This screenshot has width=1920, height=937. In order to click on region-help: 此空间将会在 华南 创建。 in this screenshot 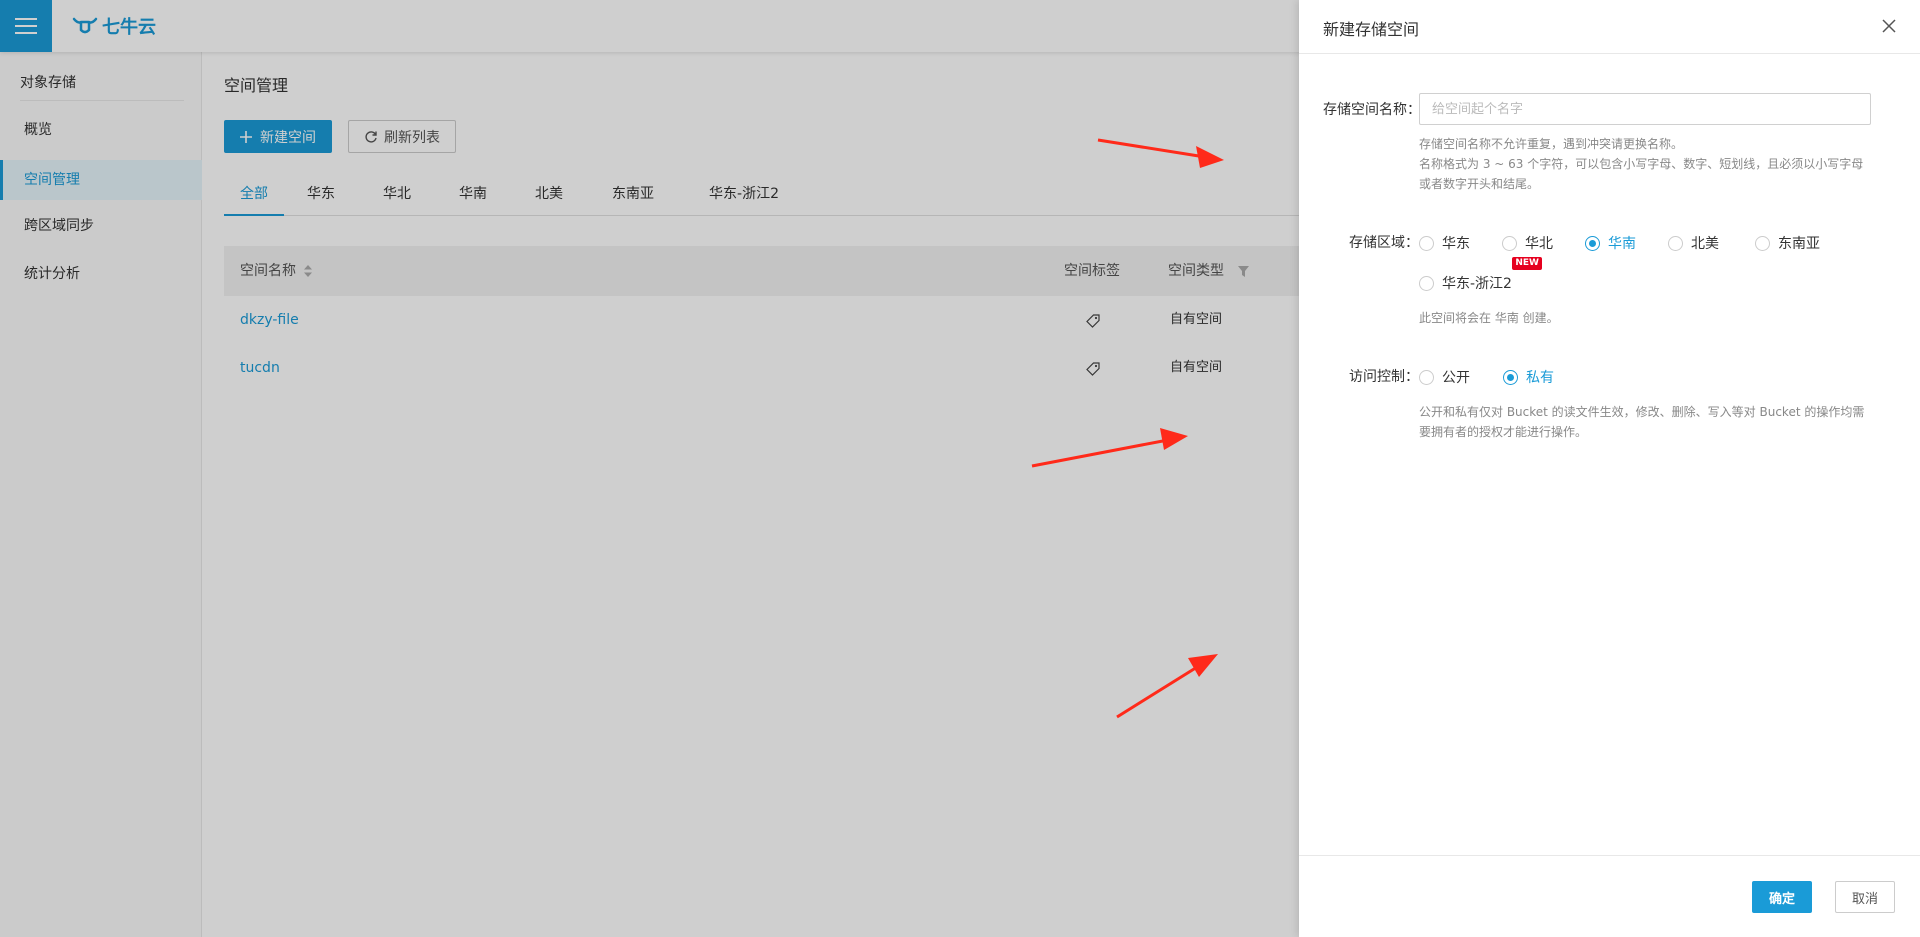, I will do `click(1489, 318)`.